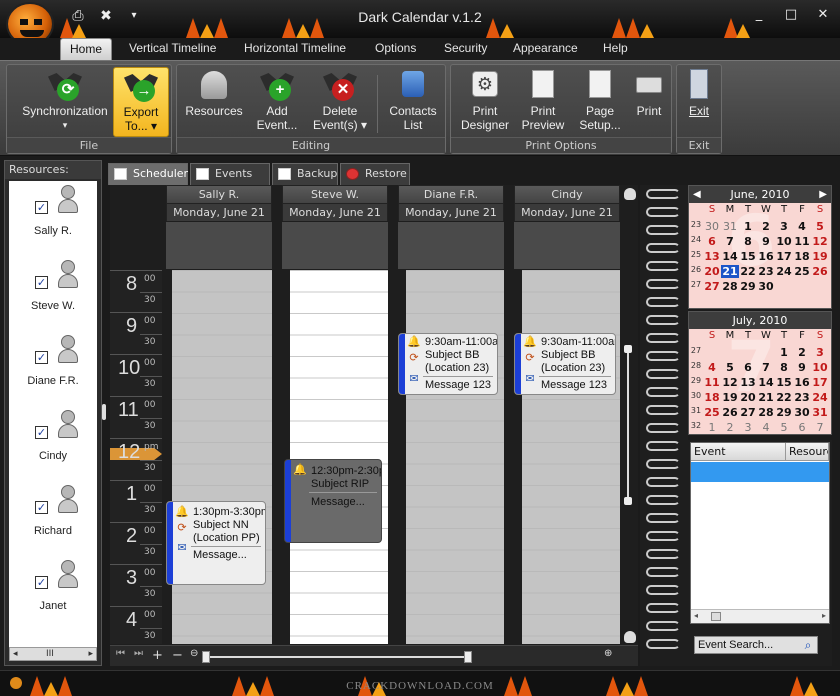 This screenshot has width=840, height=696. I want to click on calendar-day: 21, so click(766, 397).